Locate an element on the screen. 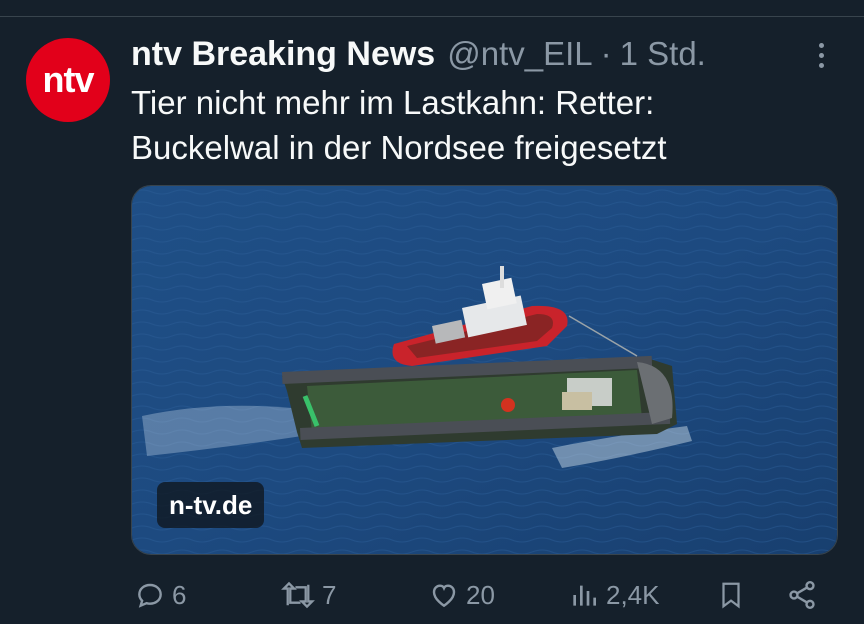 Image resolution: width=864 pixels, height=624 pixels. like-icon is located at coordinates (444, 596).